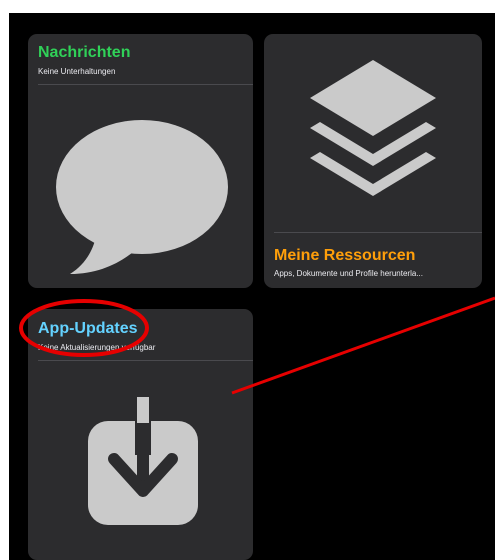 Image resolution: width=495 pixels, height=560 pixels. Describe the element at coordinates (84, 52) in the screenshot. I see `tile-messages-title: Nachrichten` at that location.